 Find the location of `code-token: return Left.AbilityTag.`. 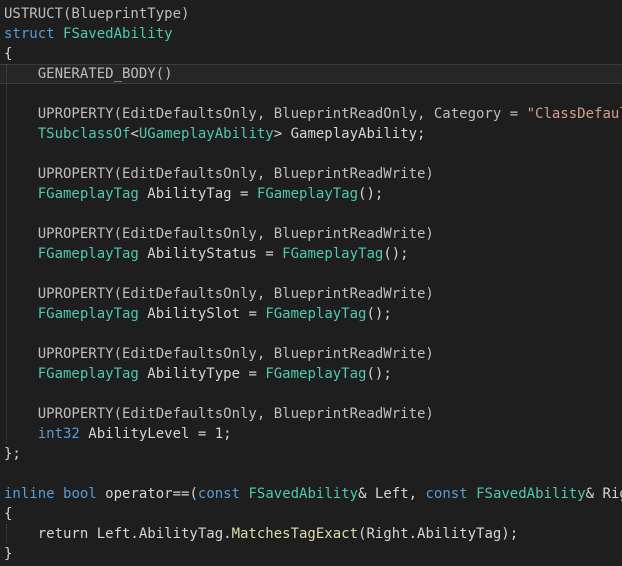

code-token: return Left.AbilityTag. is located at coordinates (118, 534).